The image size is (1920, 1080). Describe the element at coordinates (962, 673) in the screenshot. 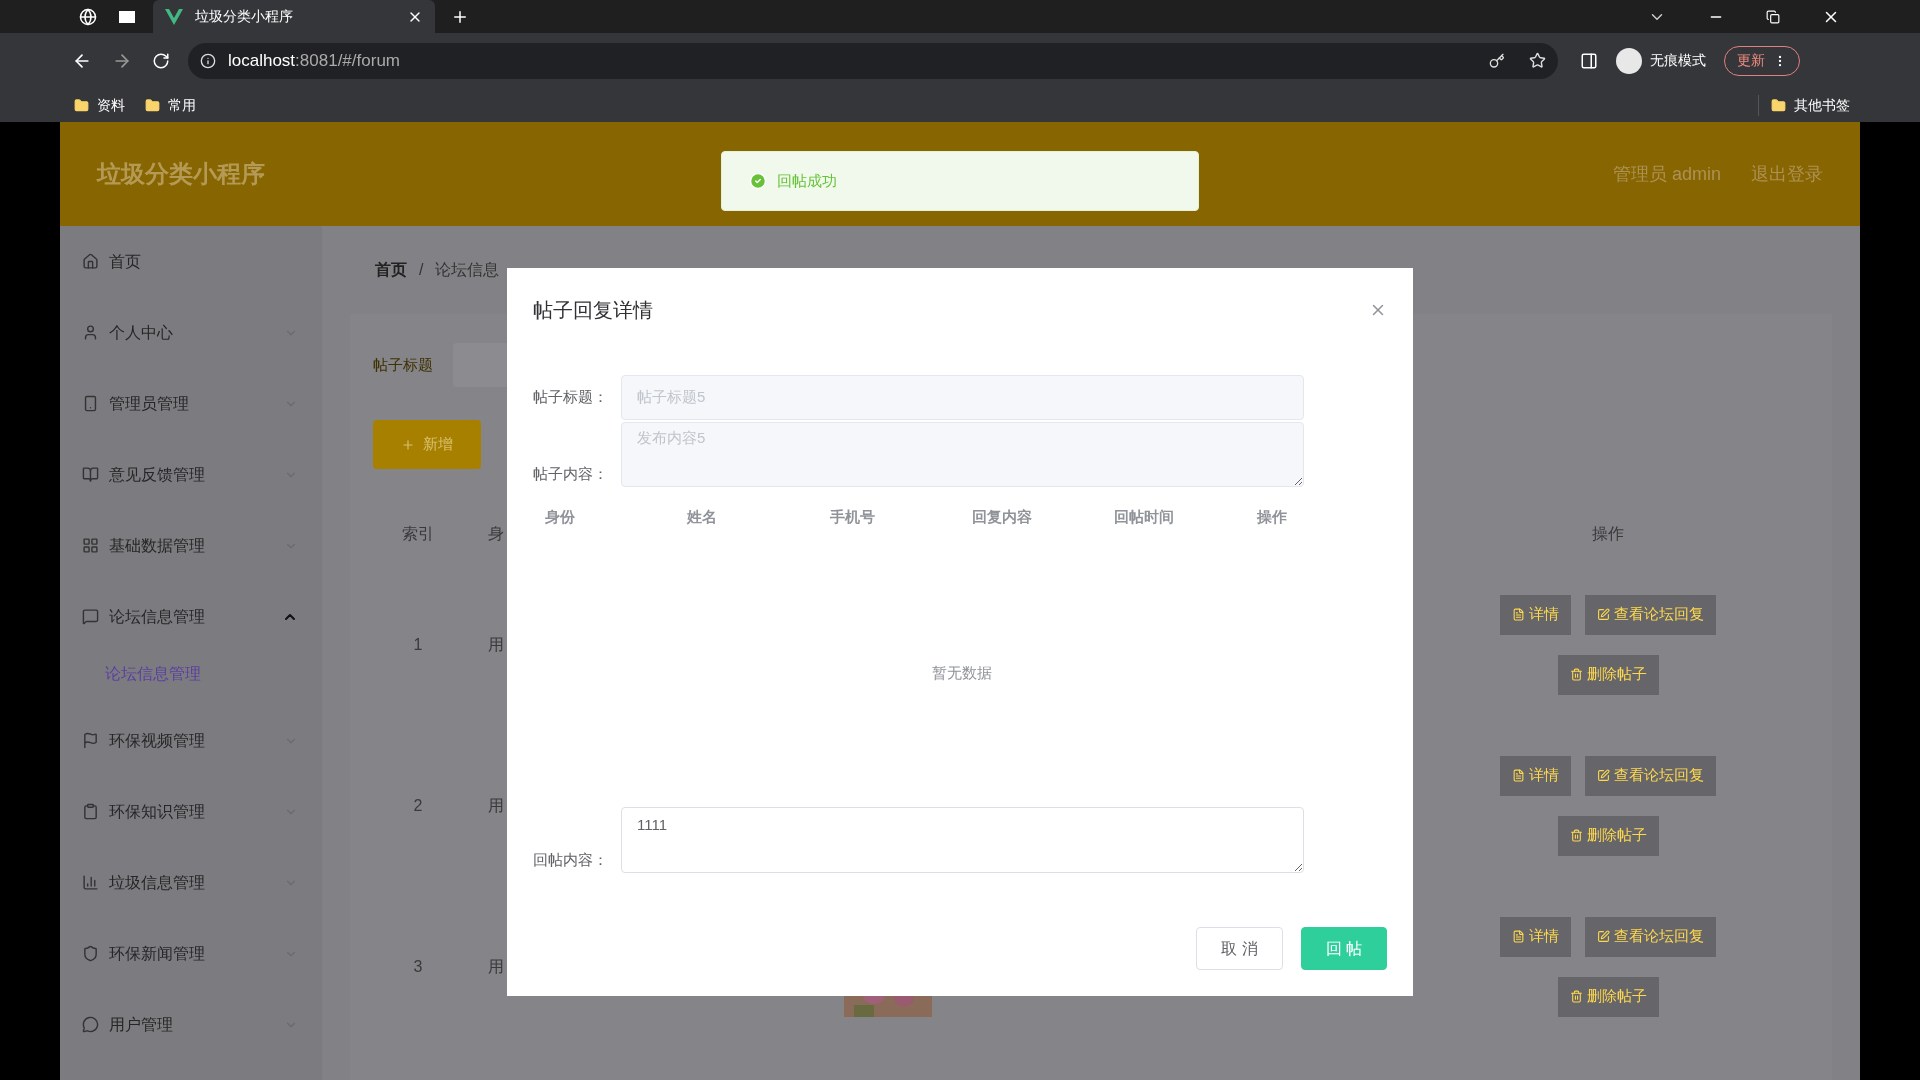

I see `empty-text: 暂无数据` at that location.